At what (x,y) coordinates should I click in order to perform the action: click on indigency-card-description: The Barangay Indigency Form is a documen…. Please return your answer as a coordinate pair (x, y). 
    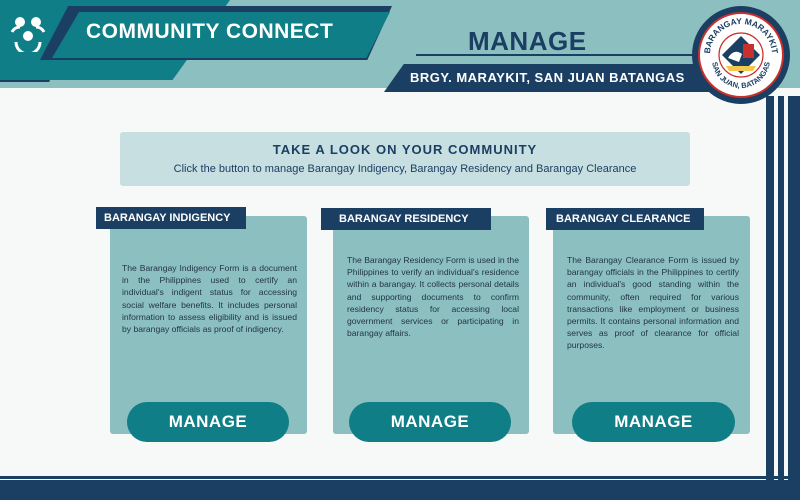
    Looking at the image, I should click on (209, 299).